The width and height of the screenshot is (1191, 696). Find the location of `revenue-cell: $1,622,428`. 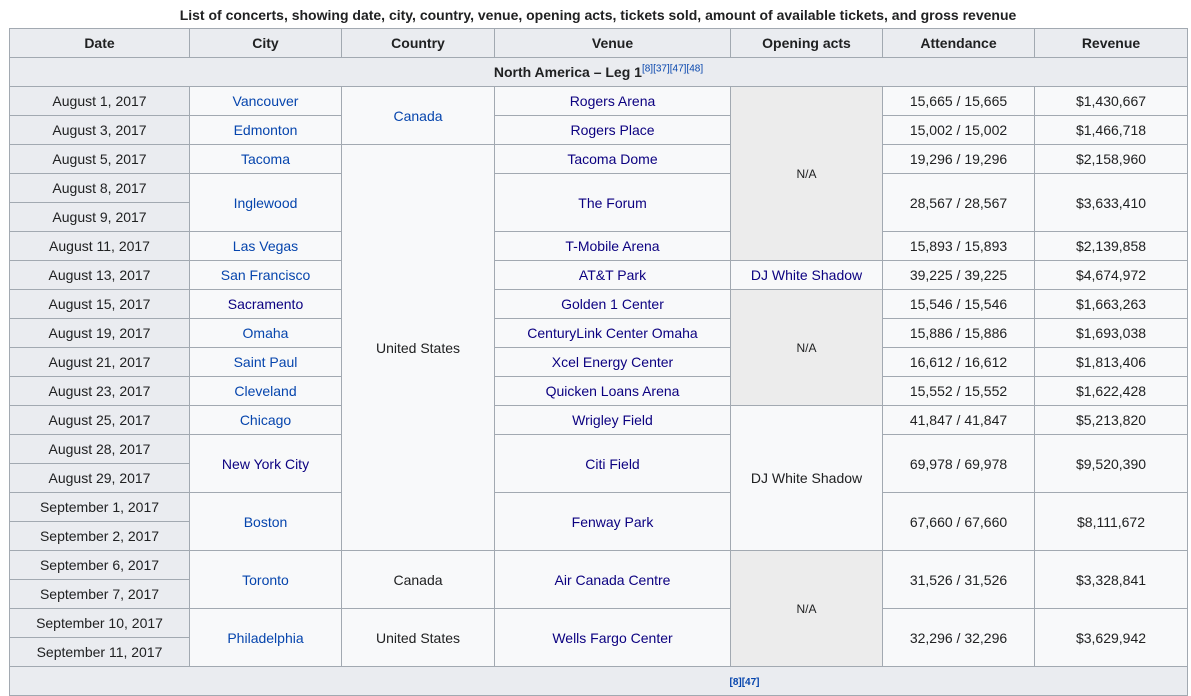

revenue-cell: $1,622,428 is located at coordinates (1111, 391).